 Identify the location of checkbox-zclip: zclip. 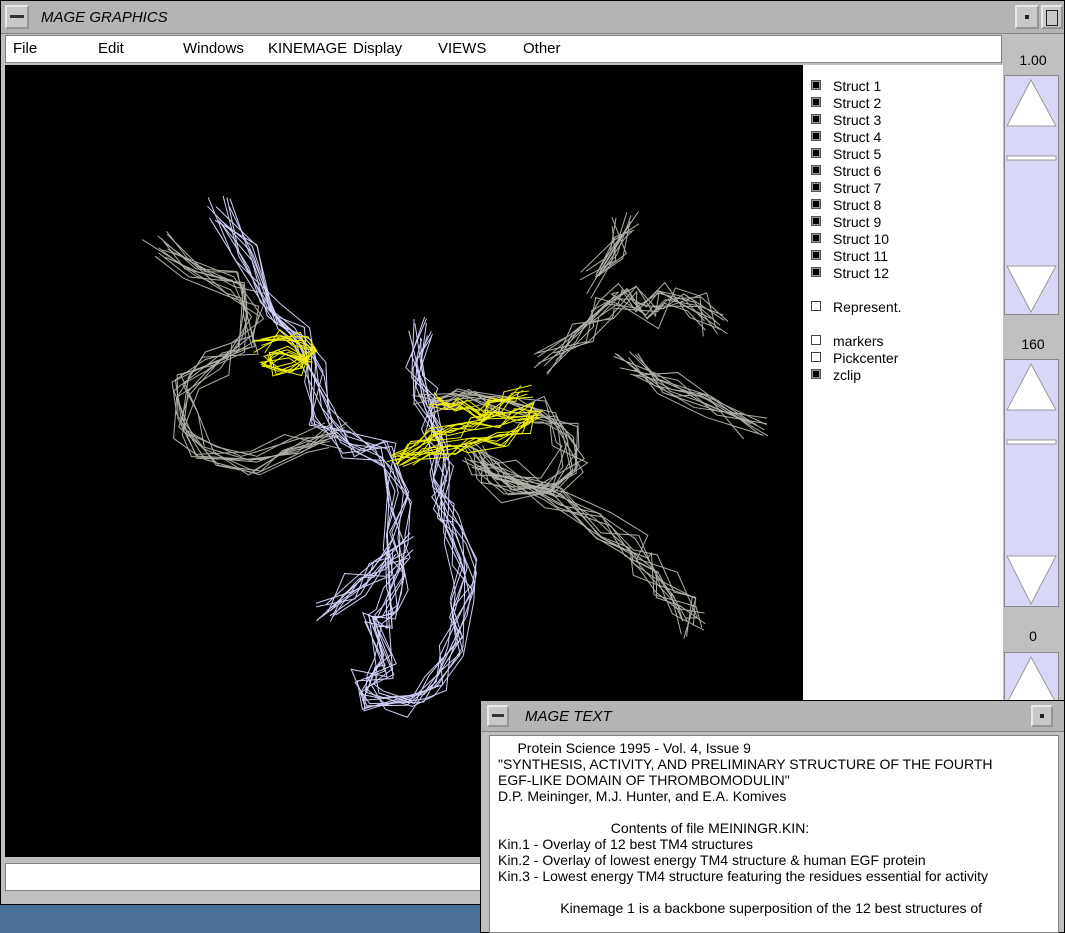
(836, 375).